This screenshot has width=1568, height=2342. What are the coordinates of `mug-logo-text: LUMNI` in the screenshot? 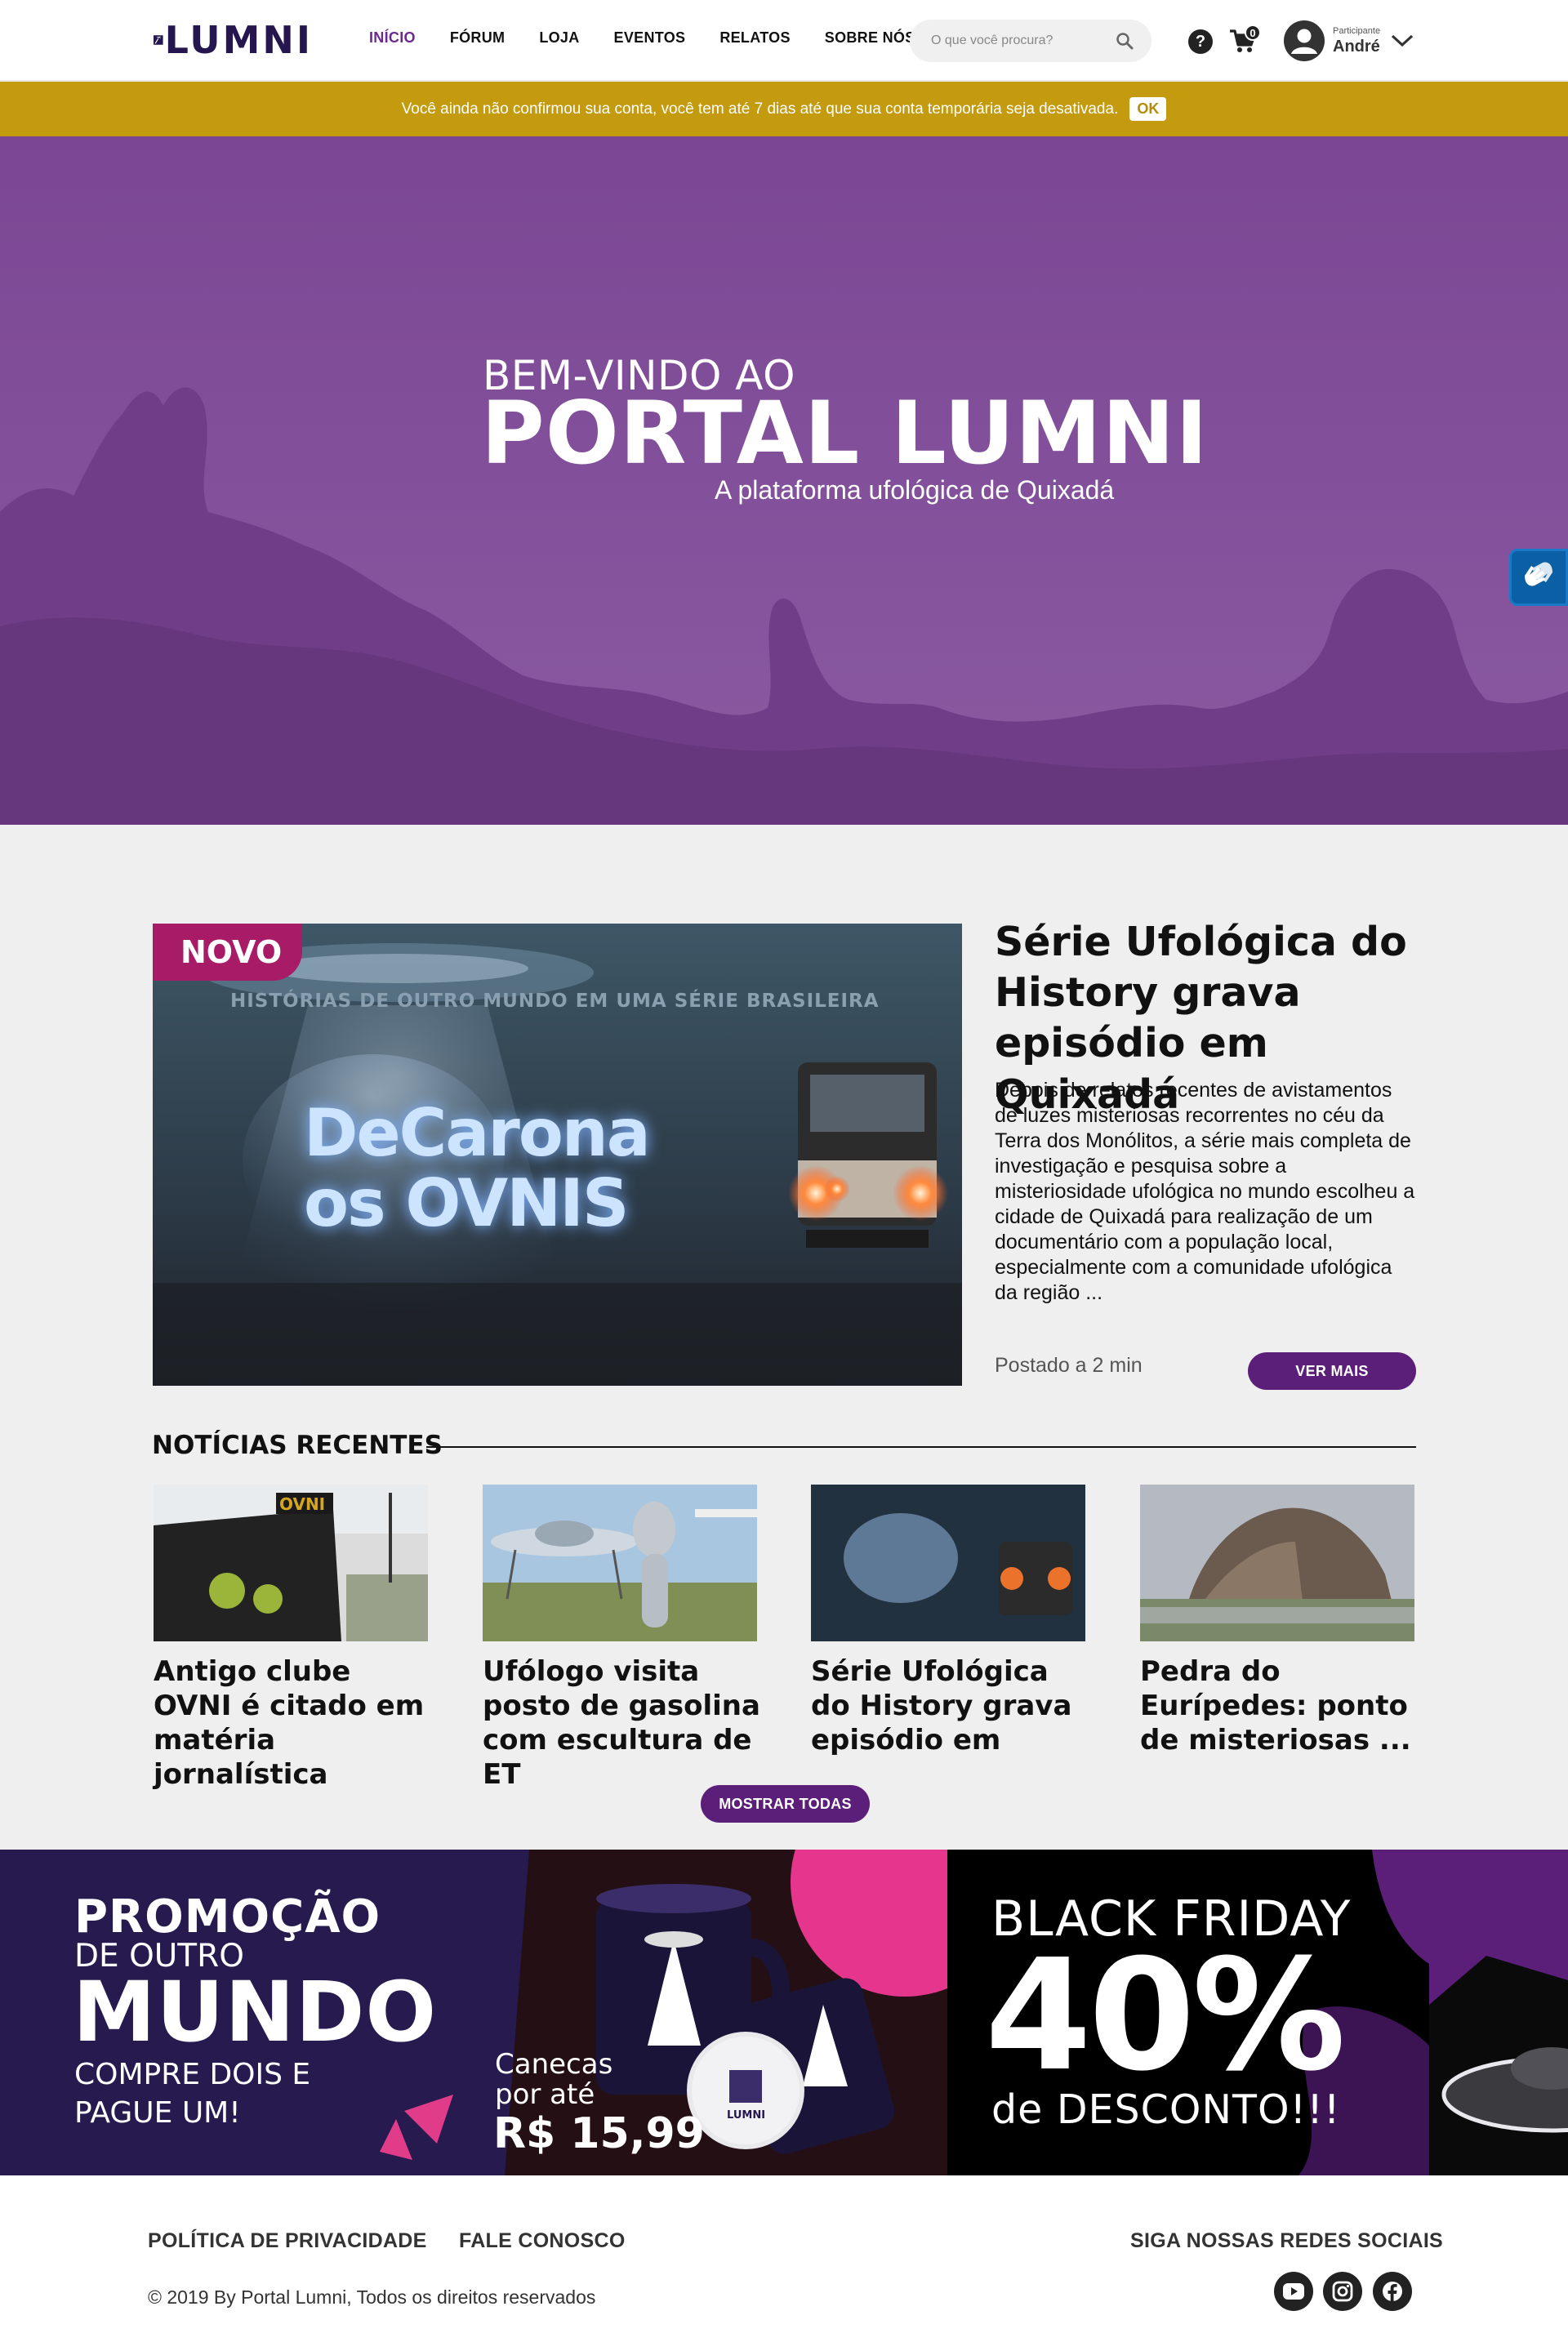 It's located at (746, 2115).